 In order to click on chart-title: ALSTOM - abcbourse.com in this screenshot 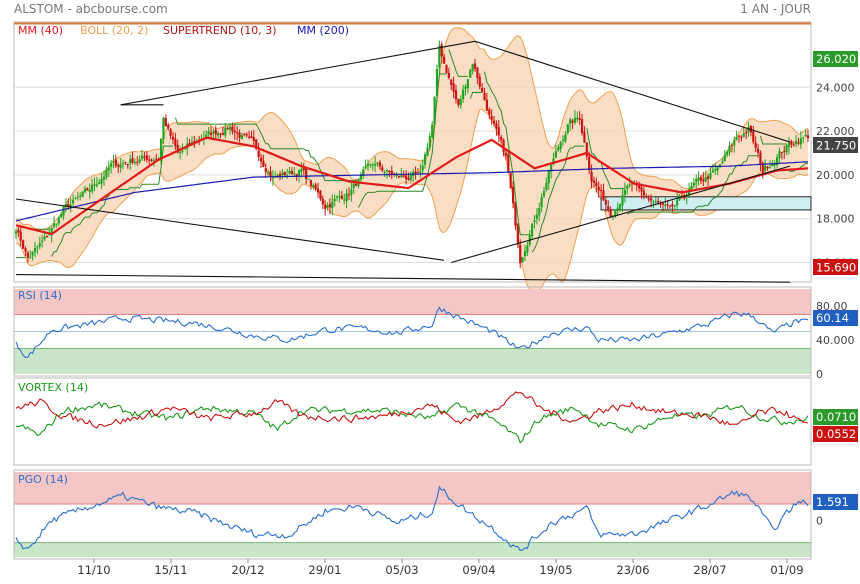, I will do `click(91, 9)`.